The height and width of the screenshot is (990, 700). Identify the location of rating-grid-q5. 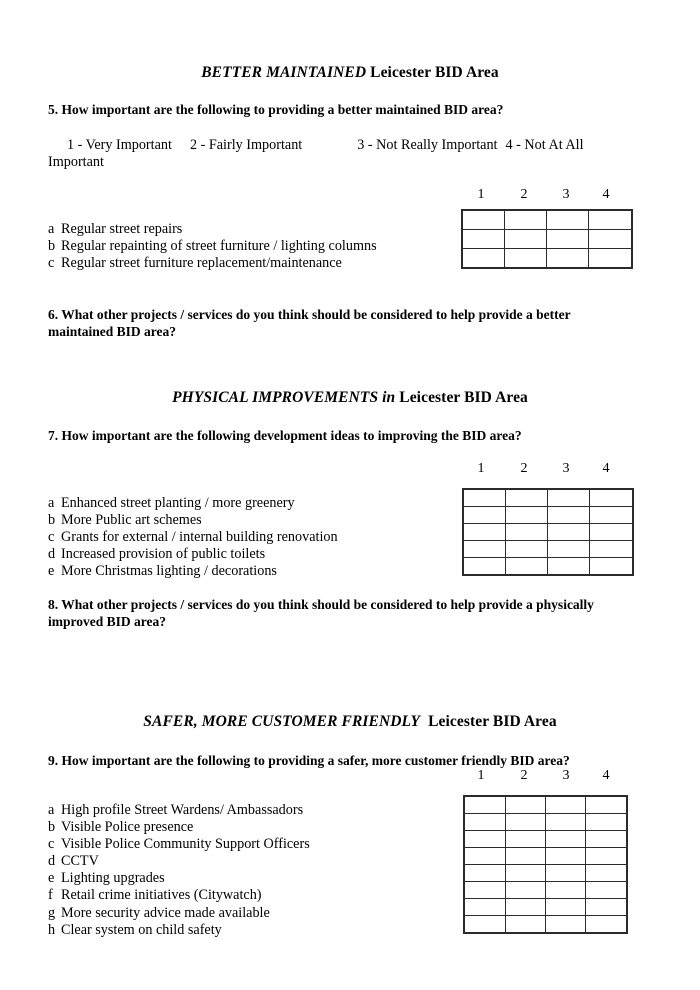
(547, 239).